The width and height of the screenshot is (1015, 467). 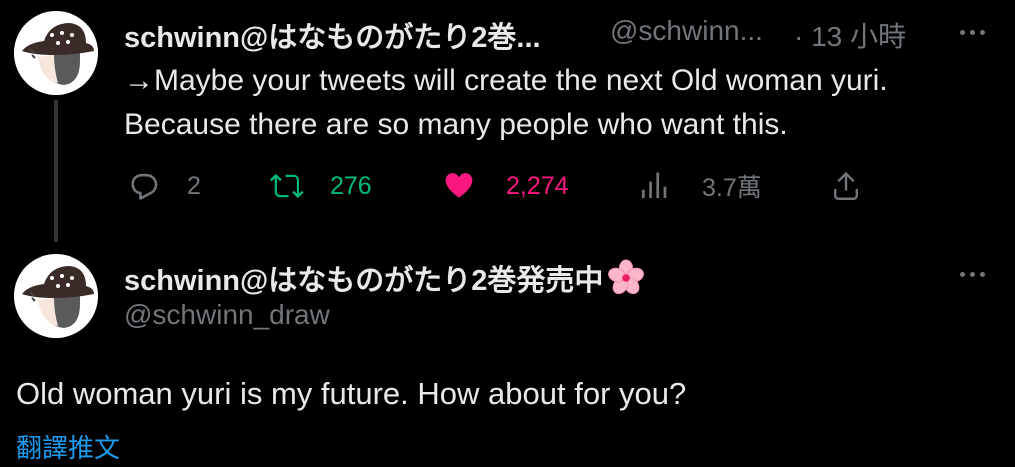 I want to click on views-count: 3.7萬, so click(x=732, y=188).